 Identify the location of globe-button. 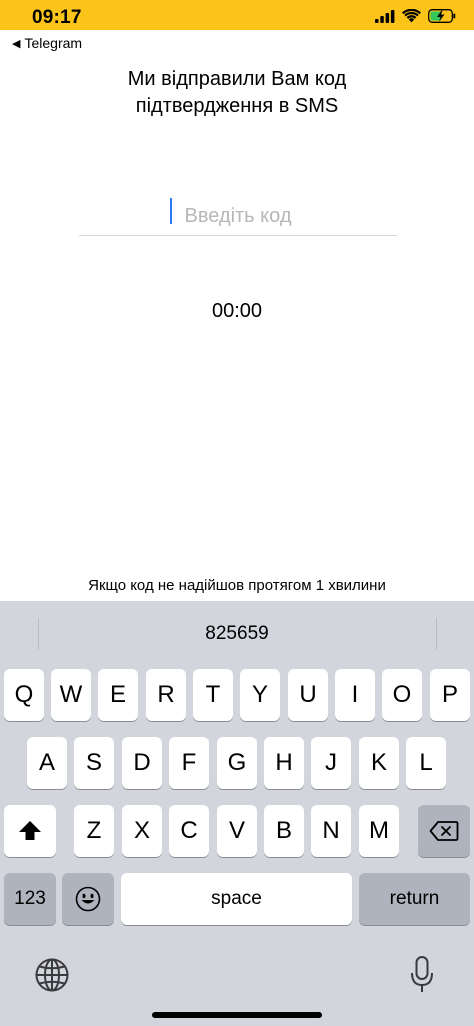
(52, 975).